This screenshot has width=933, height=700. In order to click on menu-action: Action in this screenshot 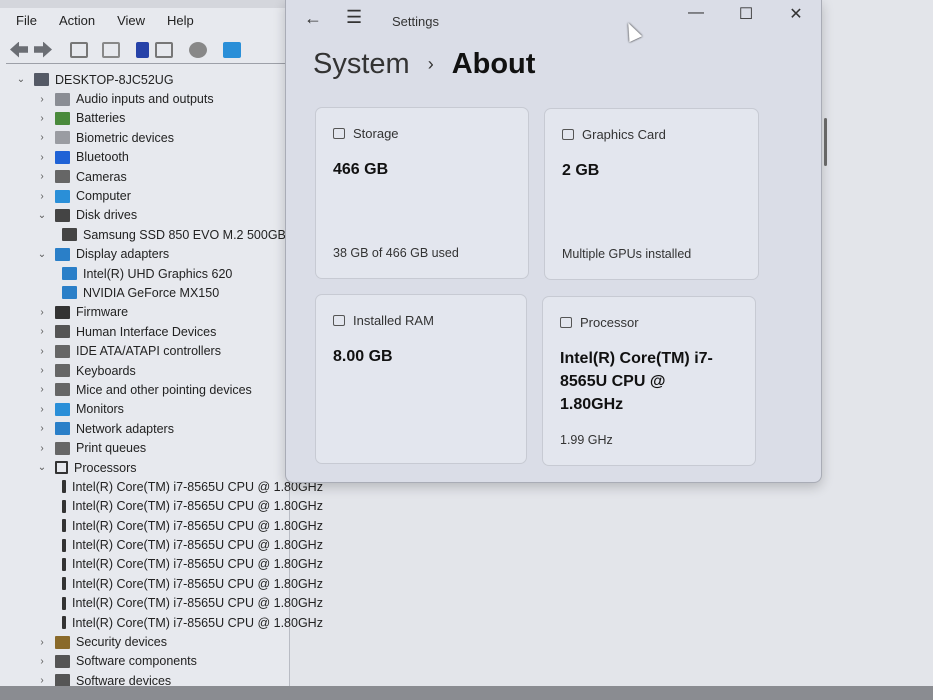, I will do `click(77, 22)`.